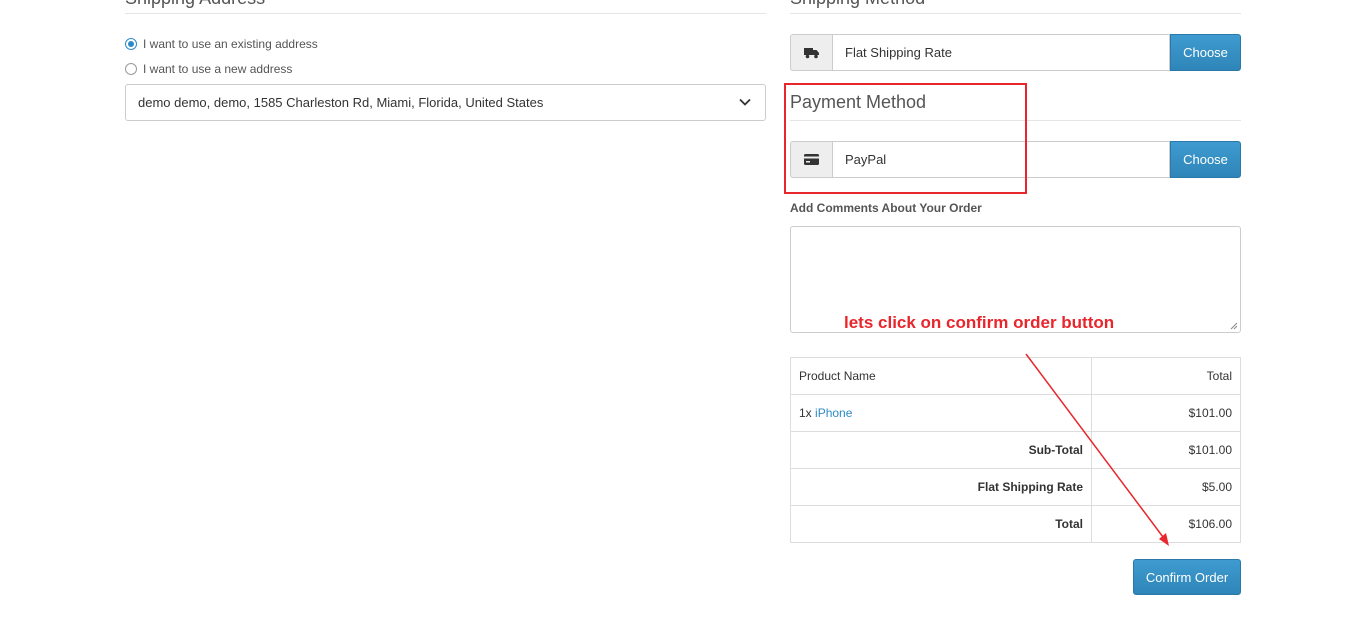 The image size is (1366, 625). I want to click on radio-unchecked-icon, so click(131, 69).